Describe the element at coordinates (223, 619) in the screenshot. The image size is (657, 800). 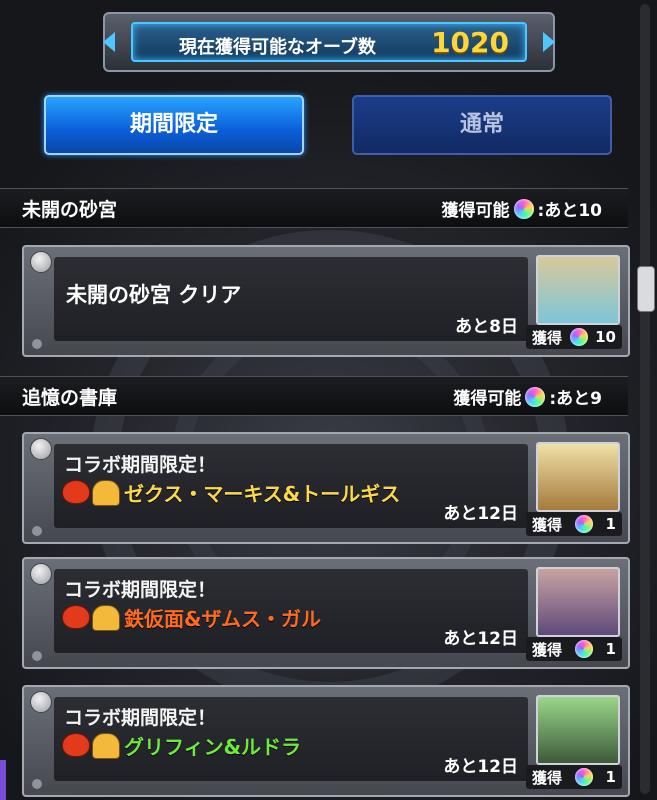
I see `quest-character-name: 鉄仮面&ザムス・ガル` at that location.